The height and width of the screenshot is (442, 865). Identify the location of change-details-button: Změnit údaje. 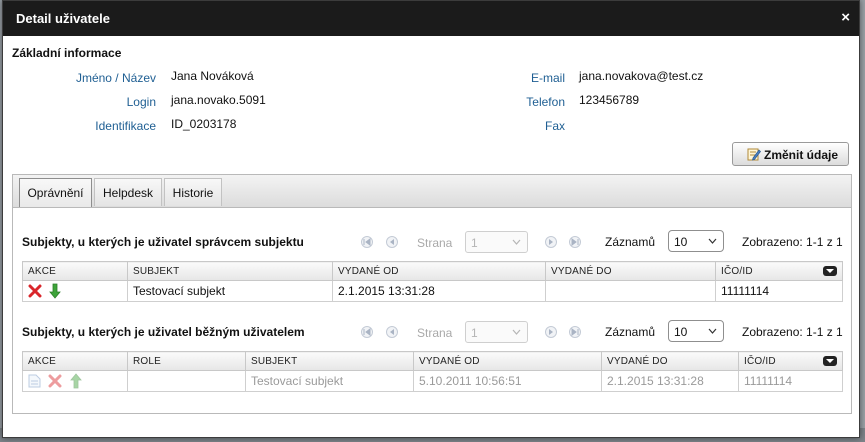
(790, 154).